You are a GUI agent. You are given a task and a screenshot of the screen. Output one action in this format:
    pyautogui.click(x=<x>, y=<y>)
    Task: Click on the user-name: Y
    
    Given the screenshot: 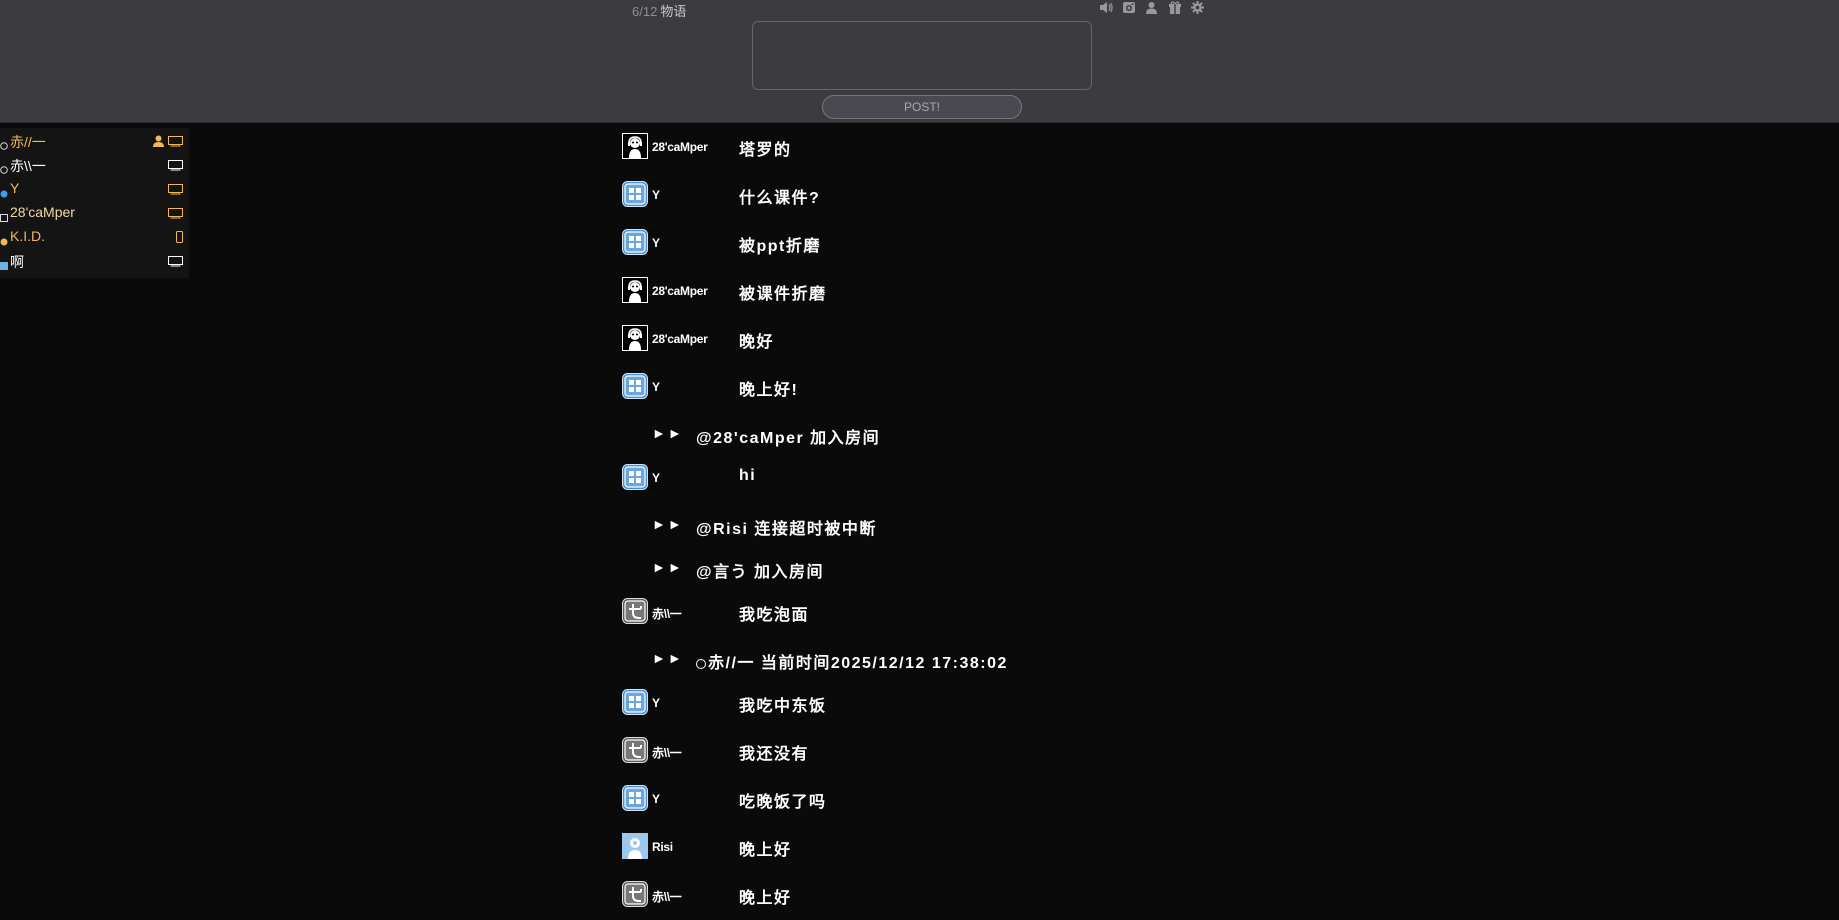 What is the action you would take?
    pyautogui.click(x=15, y=188)
    